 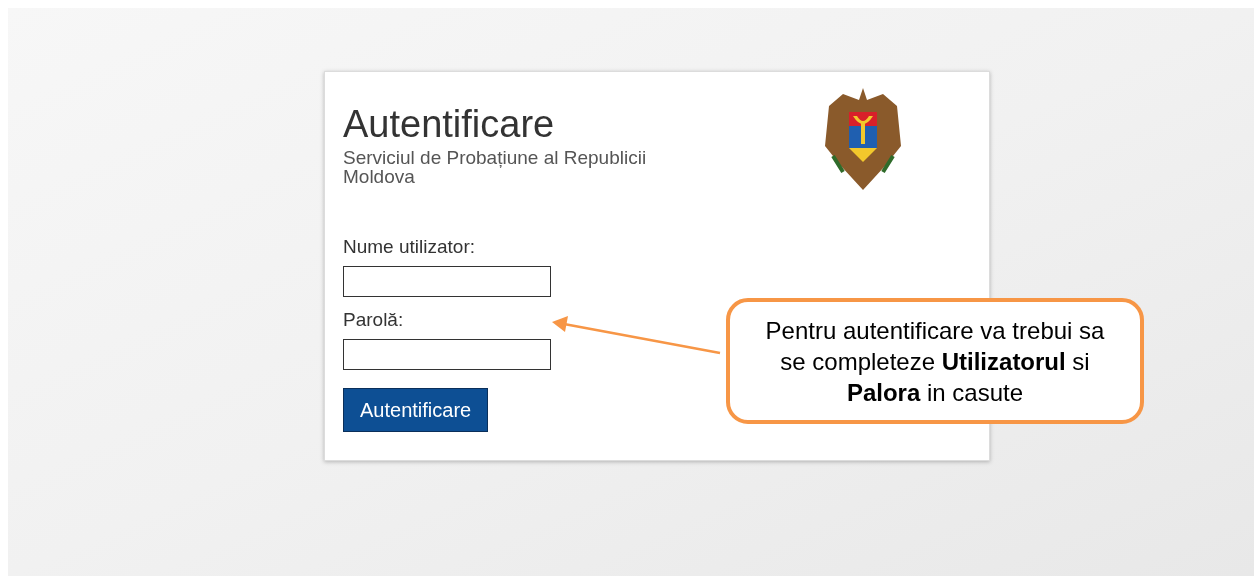 I want to click on login-button: Autentificare, so click(x=416, y=410).